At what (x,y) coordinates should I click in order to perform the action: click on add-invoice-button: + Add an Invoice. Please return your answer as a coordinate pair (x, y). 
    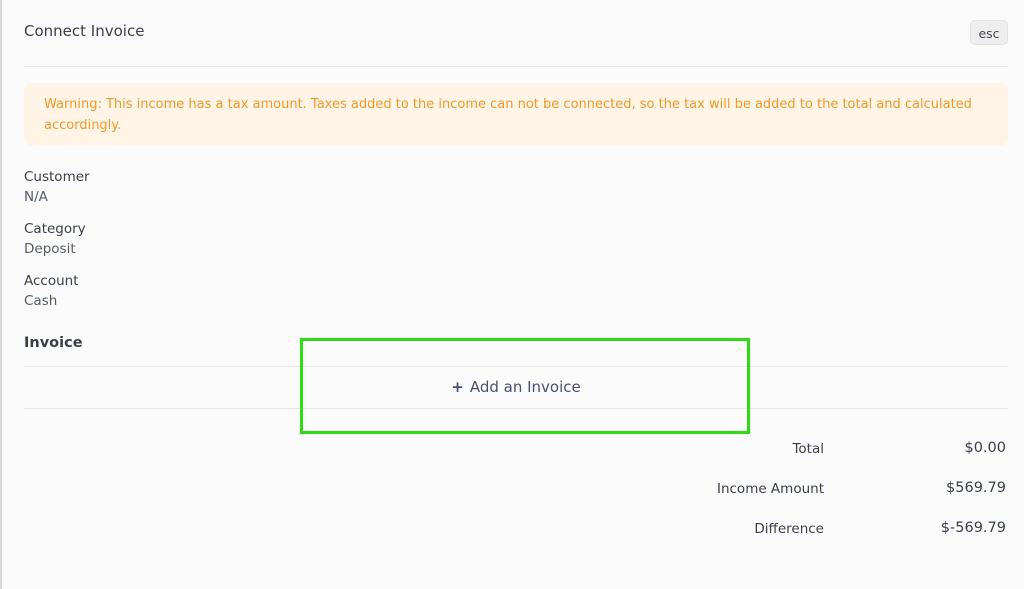
    Looking at the image, I should click on (516, 387).